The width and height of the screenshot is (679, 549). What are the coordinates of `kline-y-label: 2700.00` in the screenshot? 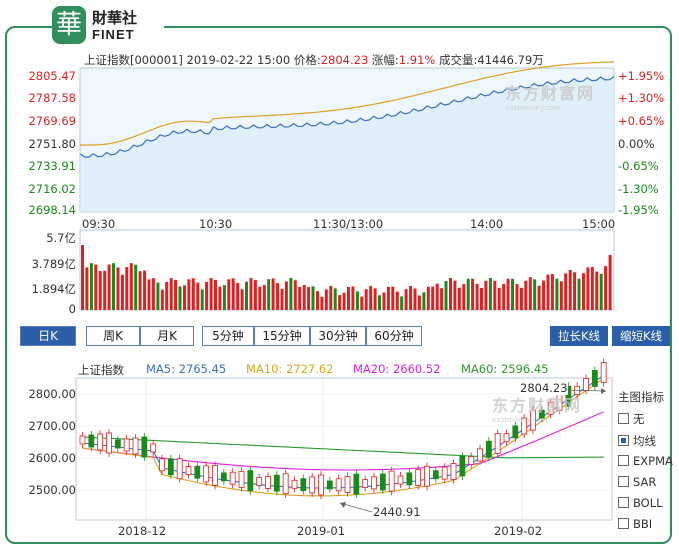 It's located at (52, 426).